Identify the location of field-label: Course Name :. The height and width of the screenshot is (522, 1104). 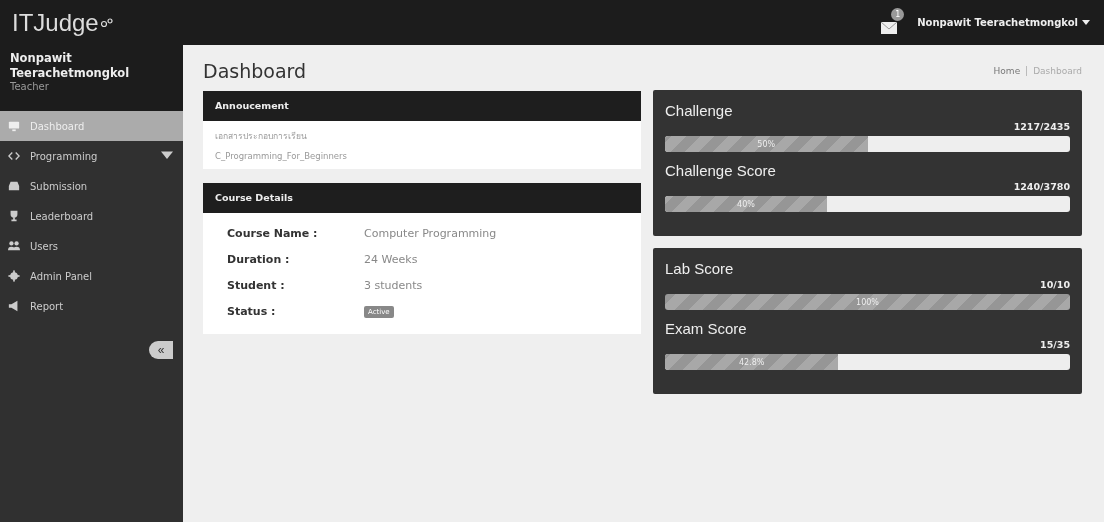
(273, 233).